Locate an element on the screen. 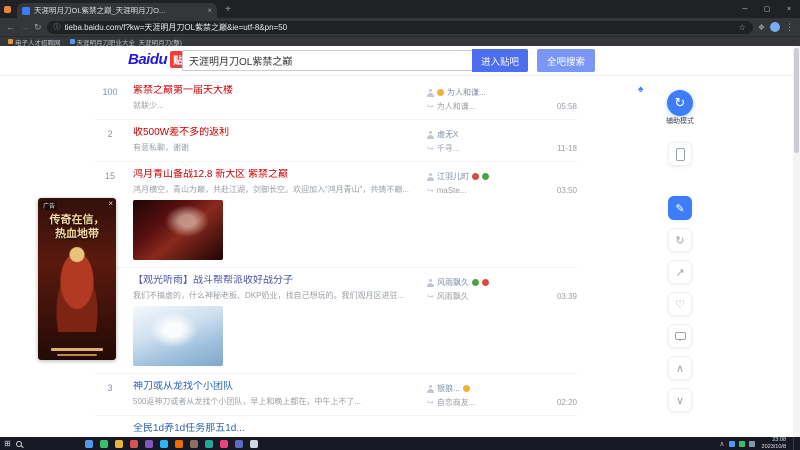 Image resolution: width=800 pixels, height=450 pixels. mobile-app-button is located at coordinates (680, 154).